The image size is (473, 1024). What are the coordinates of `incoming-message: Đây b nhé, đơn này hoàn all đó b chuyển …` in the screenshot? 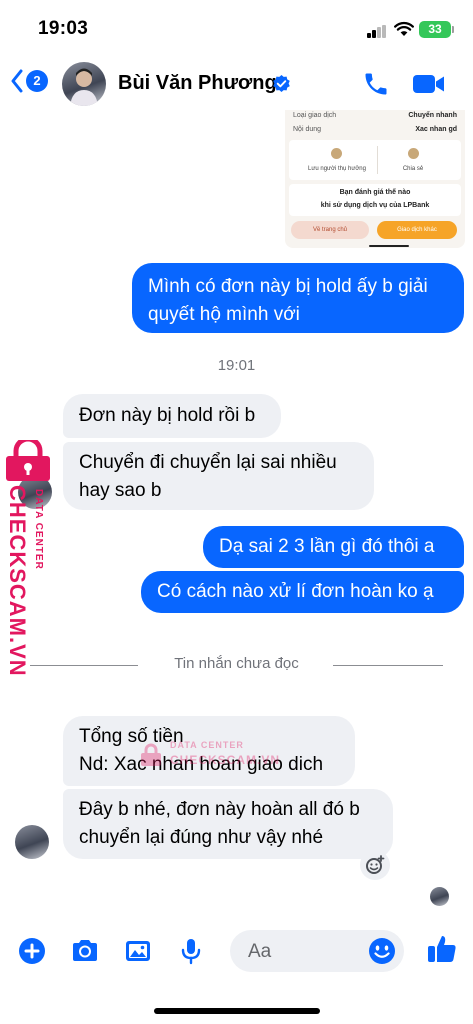 It's located at (228, 824).